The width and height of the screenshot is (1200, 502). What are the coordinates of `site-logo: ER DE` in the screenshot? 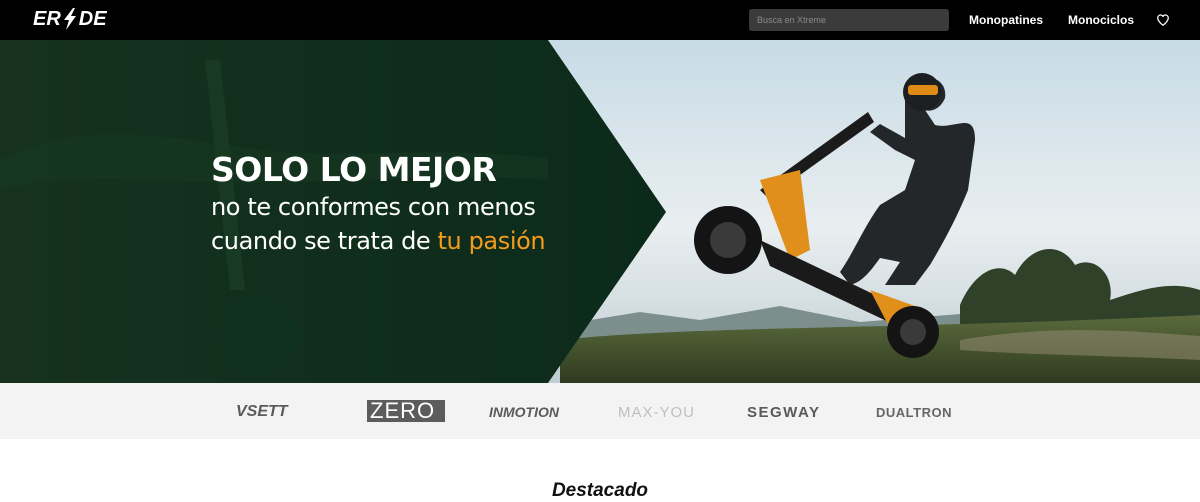 It's located at (70, 19).